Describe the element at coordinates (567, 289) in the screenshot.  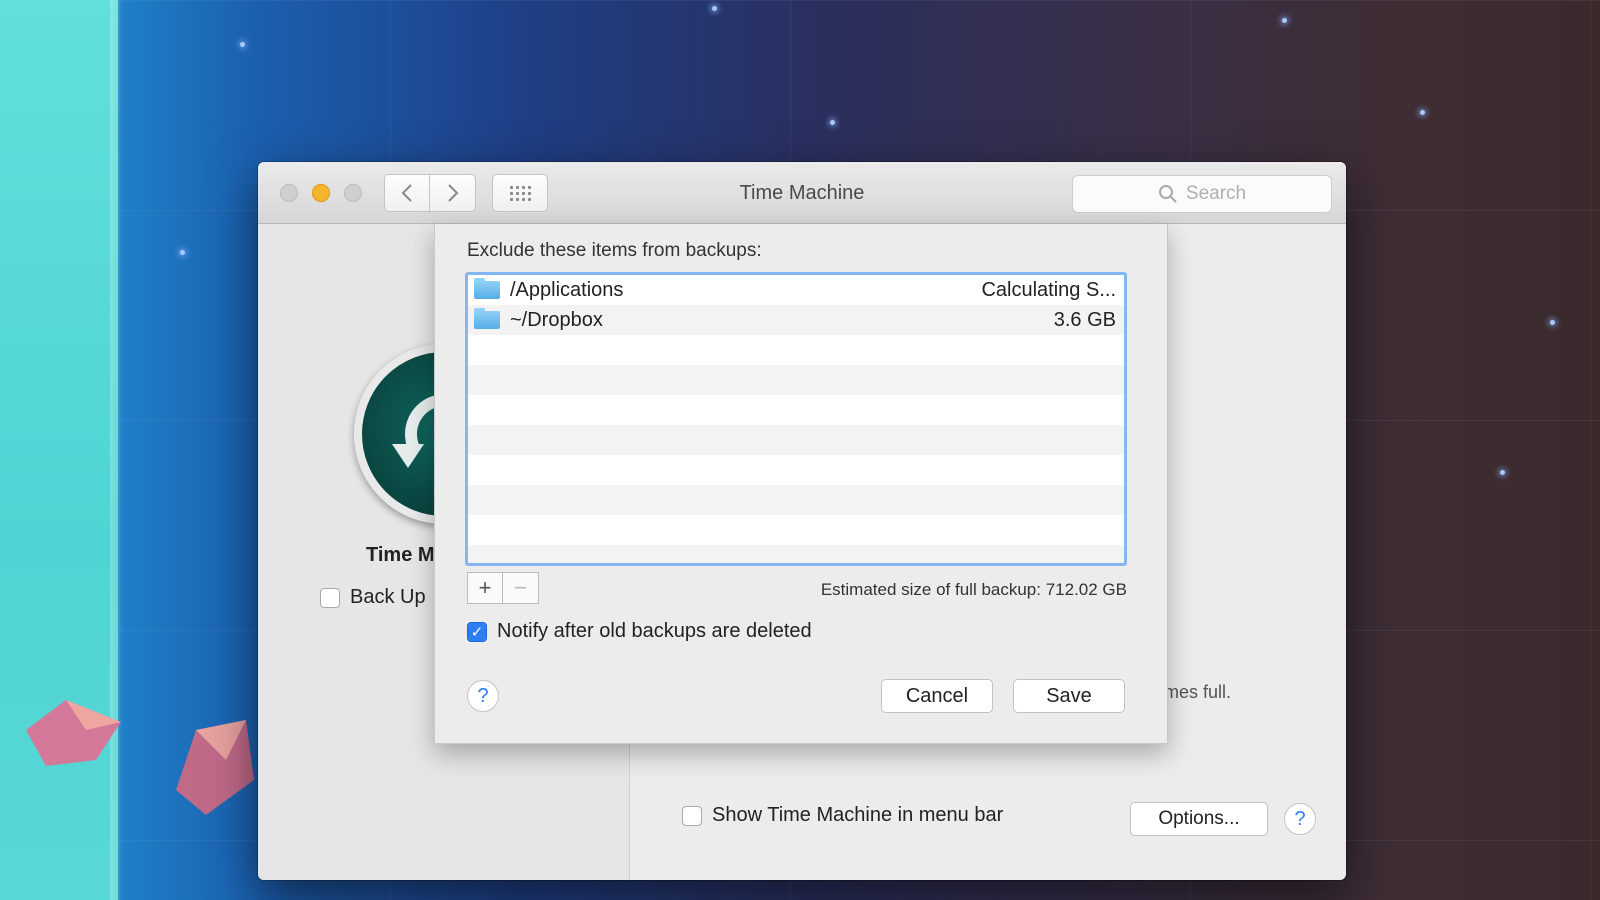
I see `item-name: /Applications` at that location.